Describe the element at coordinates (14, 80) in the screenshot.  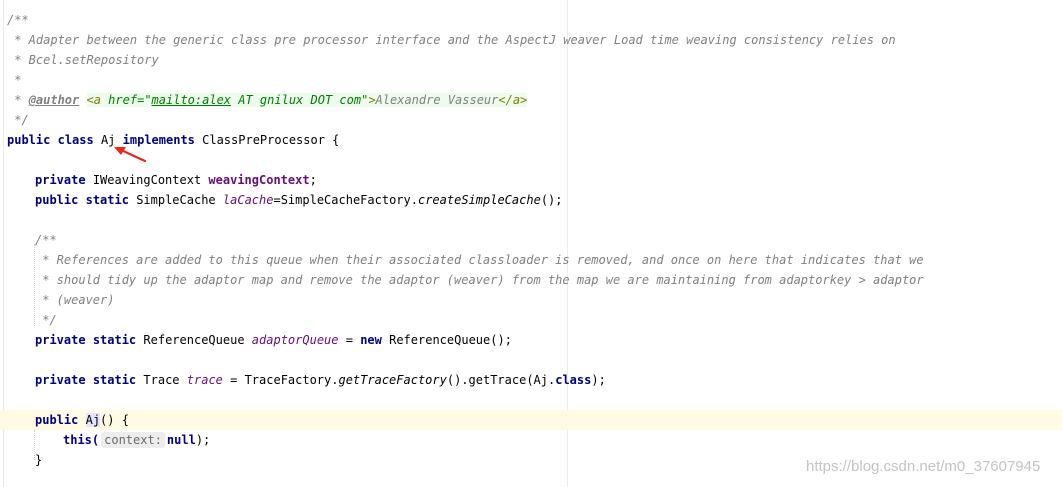
I see `code-line: *` at that location.